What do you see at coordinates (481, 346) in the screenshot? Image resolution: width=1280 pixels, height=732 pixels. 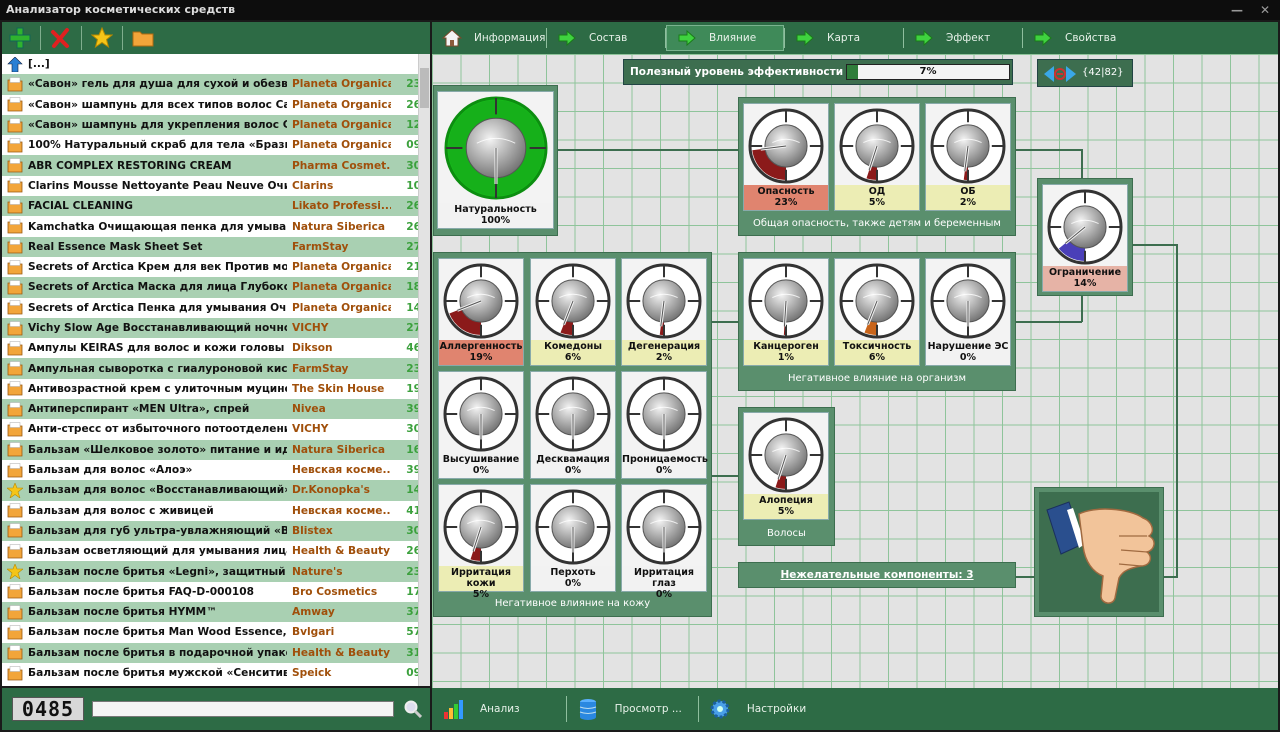 I see `gauge-label: Аллергенность` at bounding box center [481, 346].